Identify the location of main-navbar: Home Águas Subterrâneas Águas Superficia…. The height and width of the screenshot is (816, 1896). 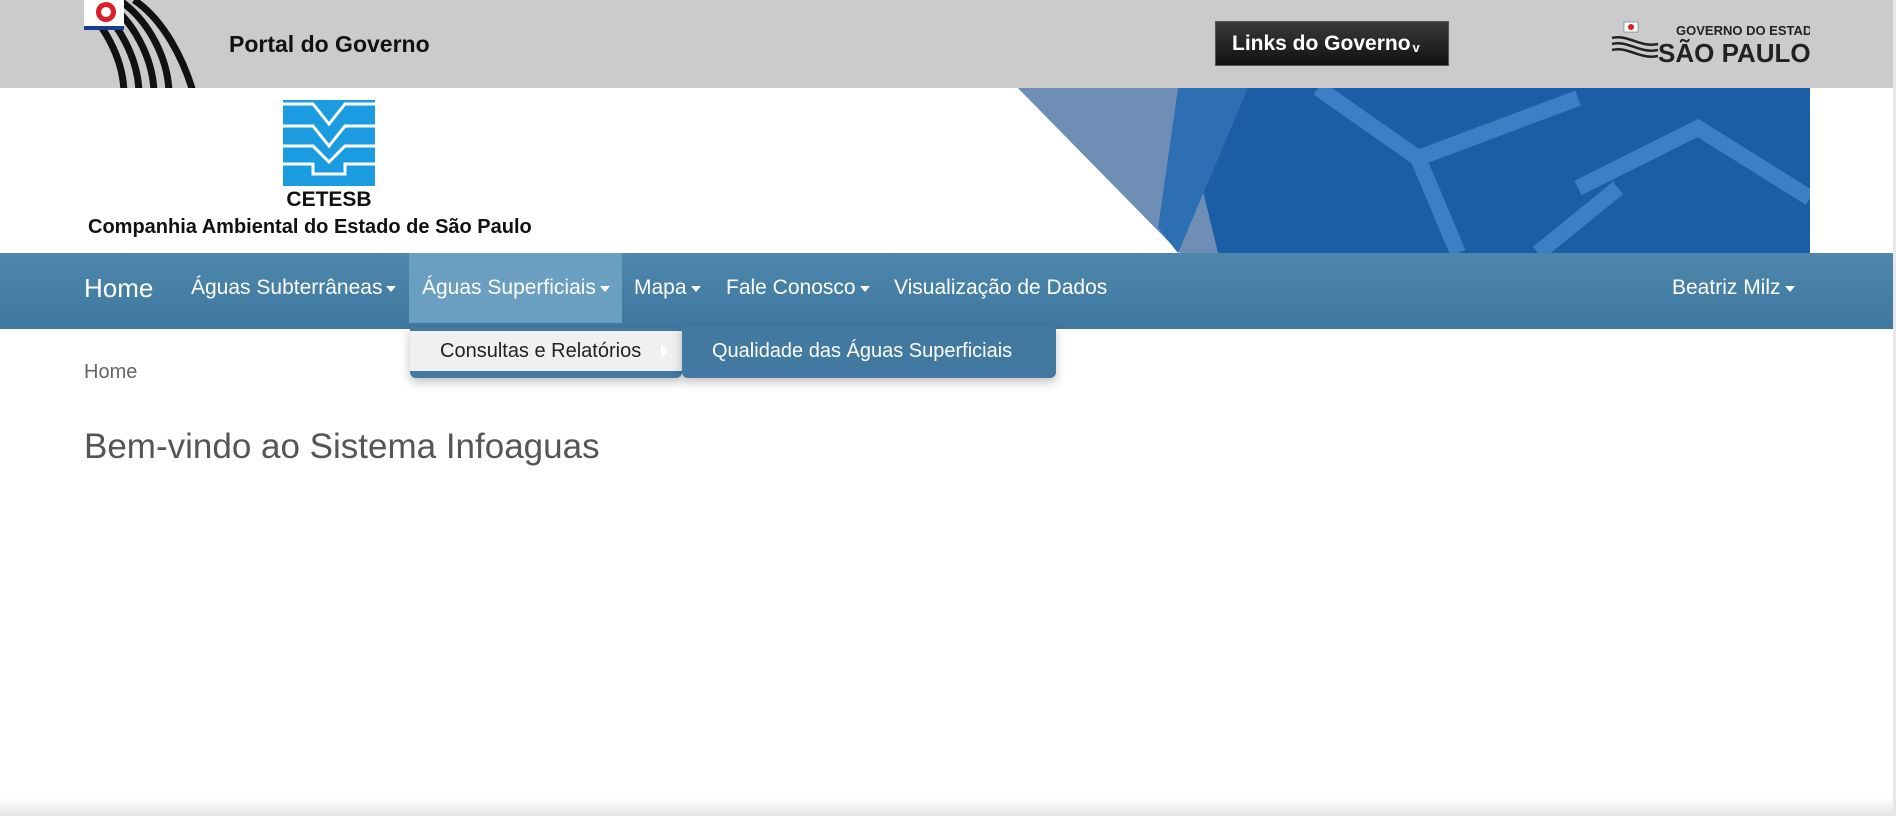
(948, 291).